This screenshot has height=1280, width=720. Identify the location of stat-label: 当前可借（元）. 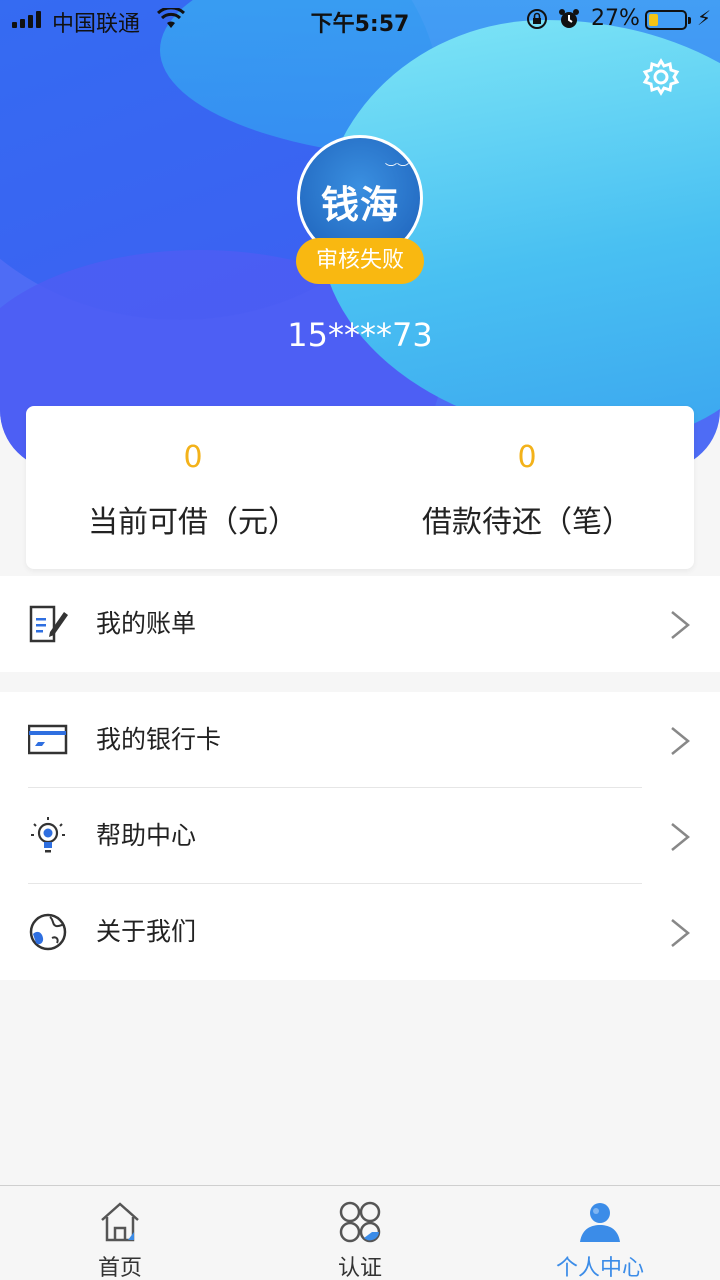
(193, 522).